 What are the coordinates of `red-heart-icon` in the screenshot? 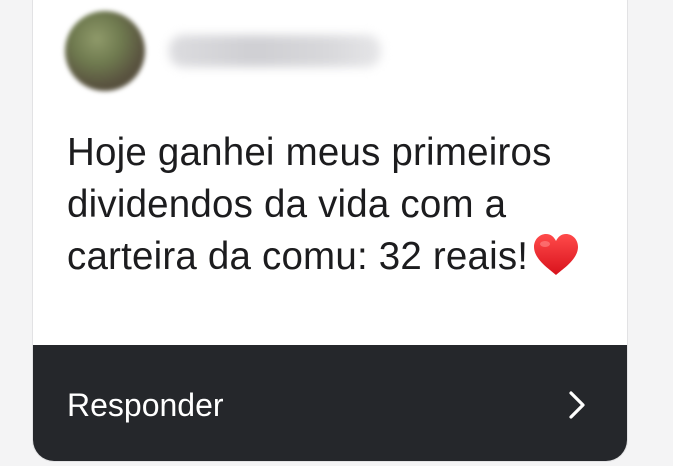 It's located at (556, 262).